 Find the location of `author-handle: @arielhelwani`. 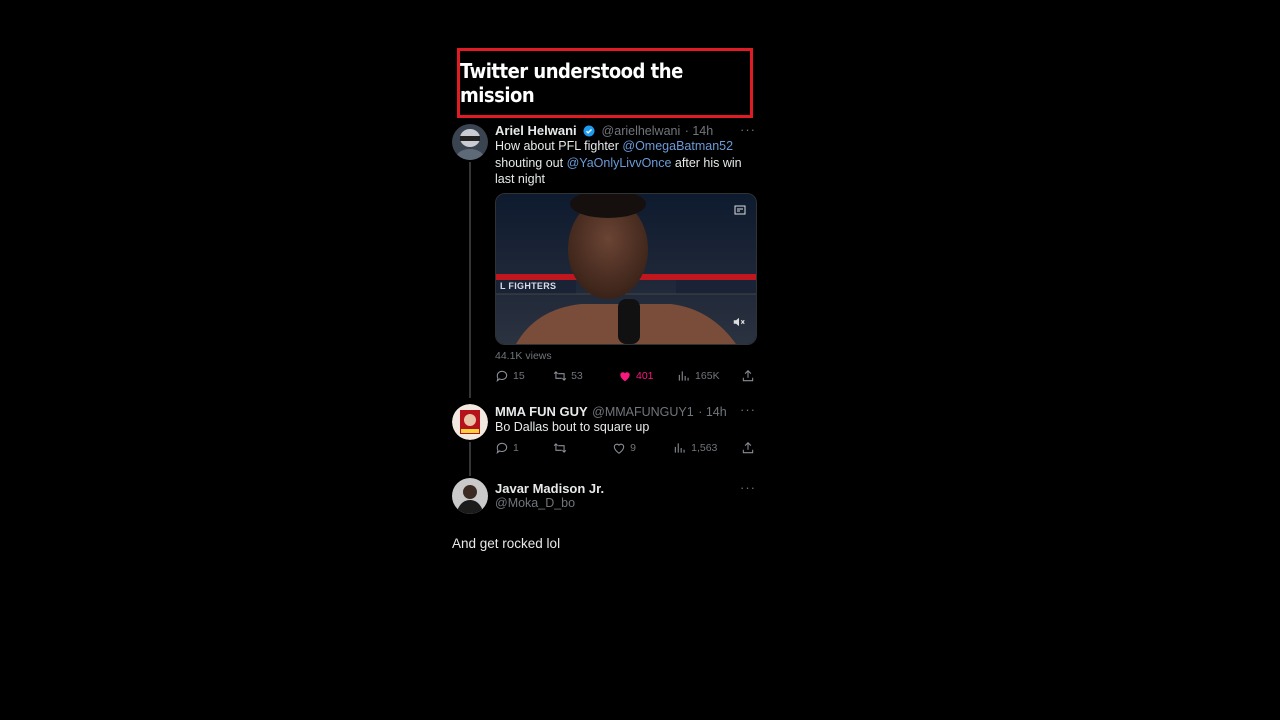

author-handle: @arielhelwani is located at coordinates (641, 131).